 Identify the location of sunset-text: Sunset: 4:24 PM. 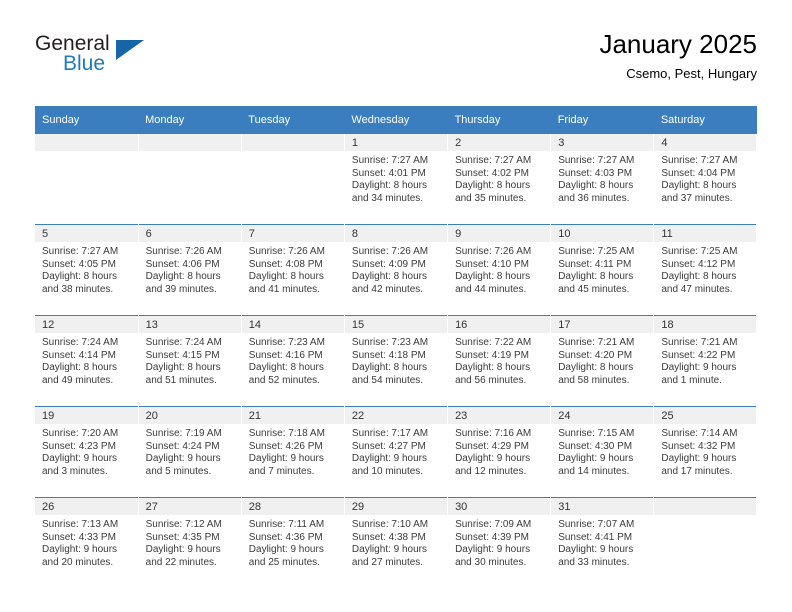
(182, 446).